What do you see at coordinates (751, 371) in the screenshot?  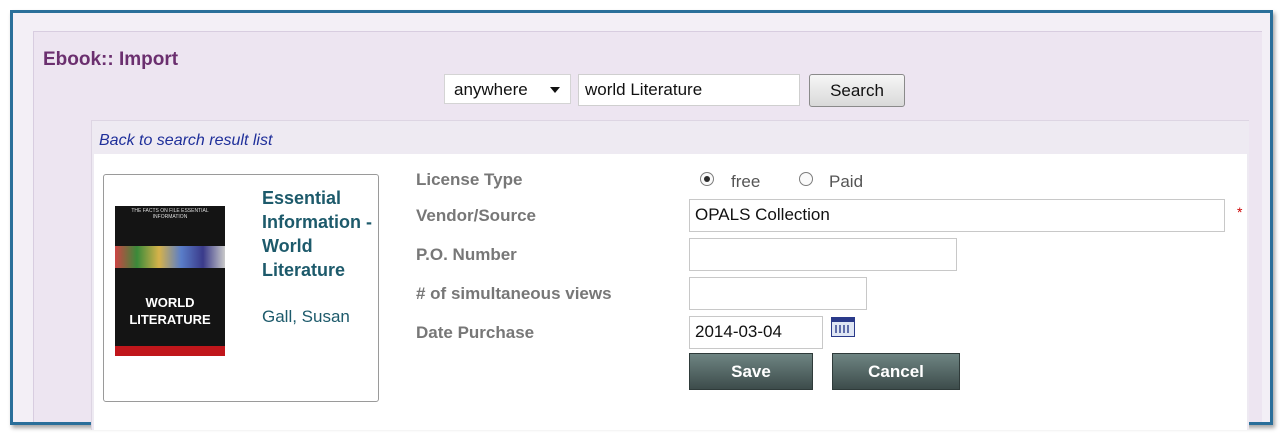 I see `save-button: Save` at bounding box center [751, 371].